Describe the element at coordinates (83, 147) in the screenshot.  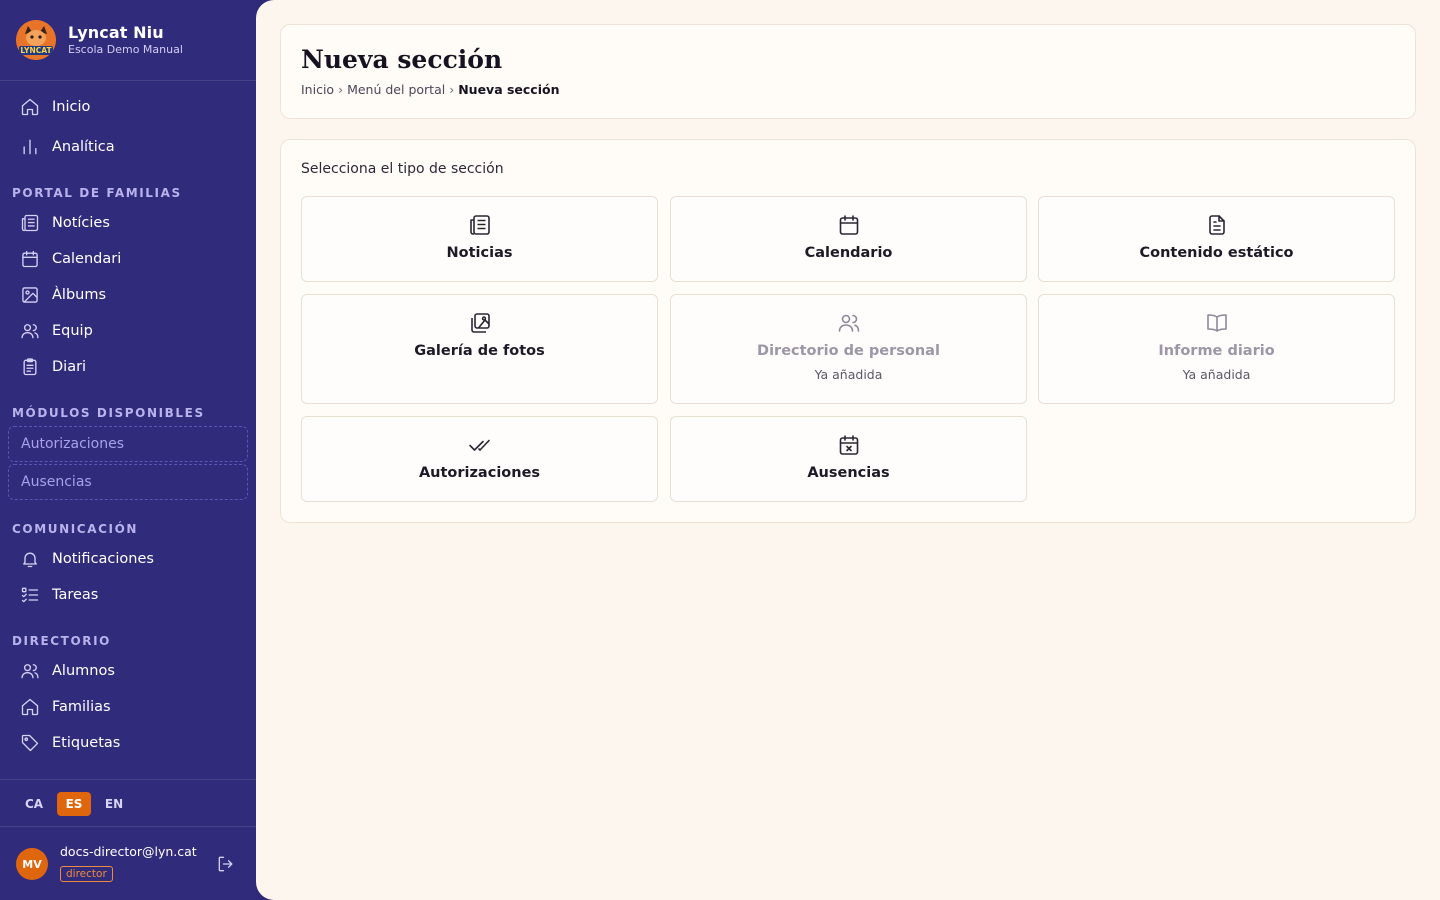
I see `nav-label: Analítica` at that location.